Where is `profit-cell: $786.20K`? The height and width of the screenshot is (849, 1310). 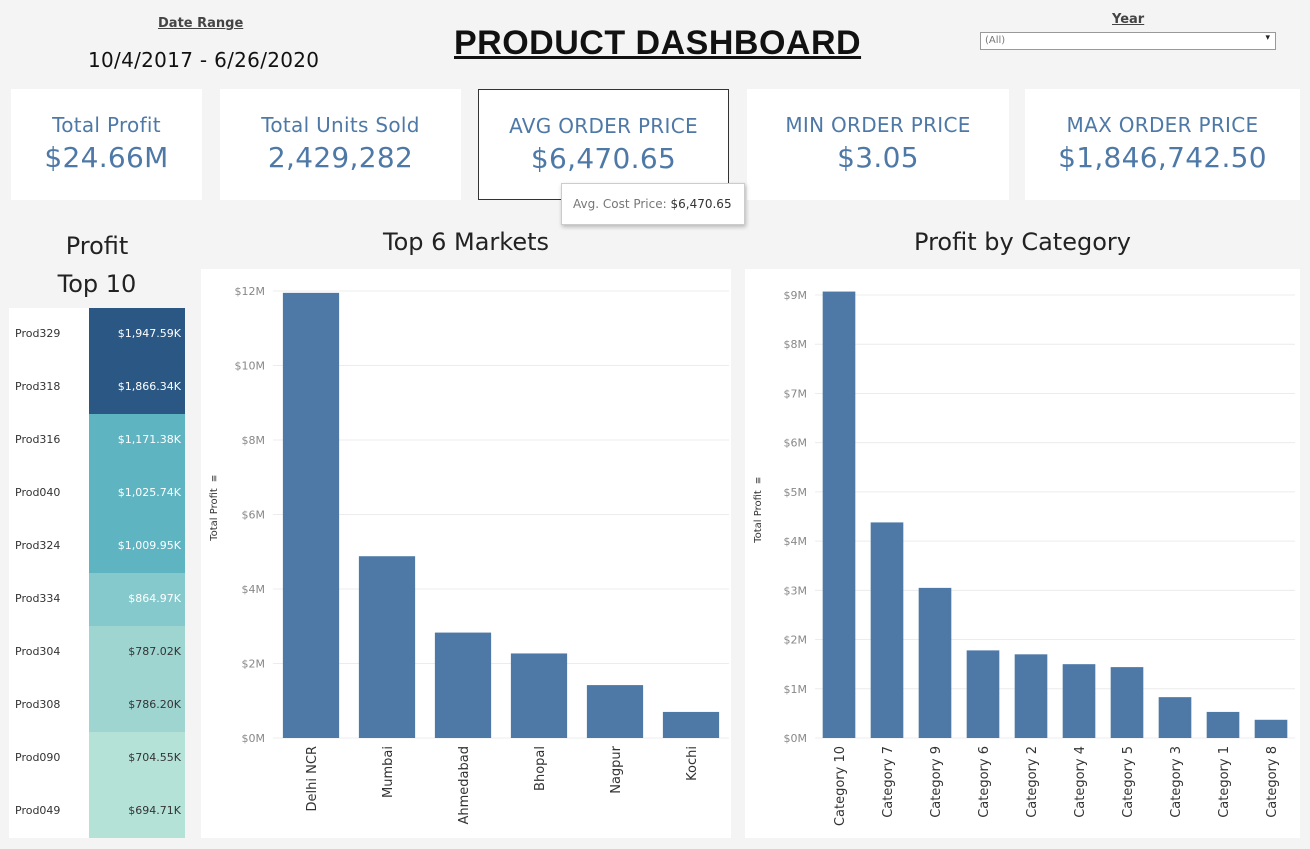 profit-cell: $786.20K is located at coordinates (137, 705).